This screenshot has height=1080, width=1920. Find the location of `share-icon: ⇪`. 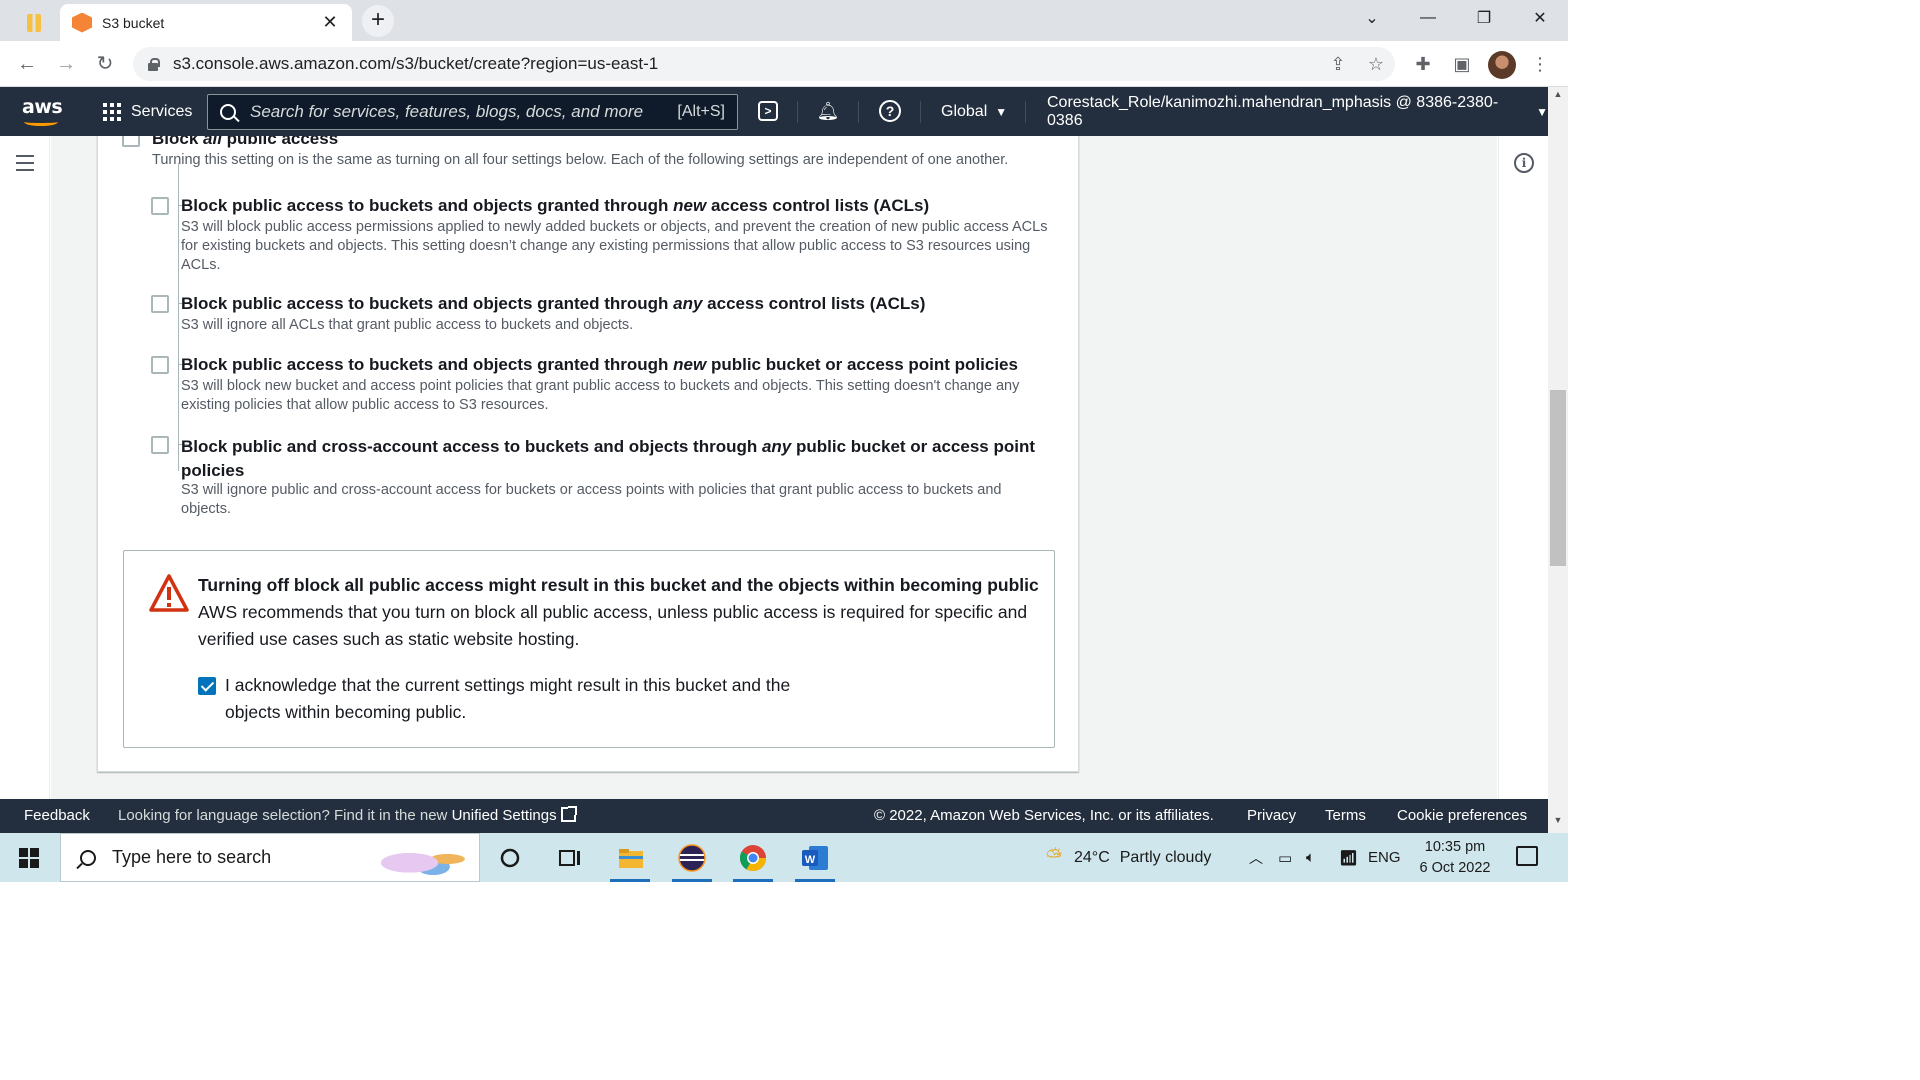

share-icon: ⇪ is located at coordinates (1338, 64).